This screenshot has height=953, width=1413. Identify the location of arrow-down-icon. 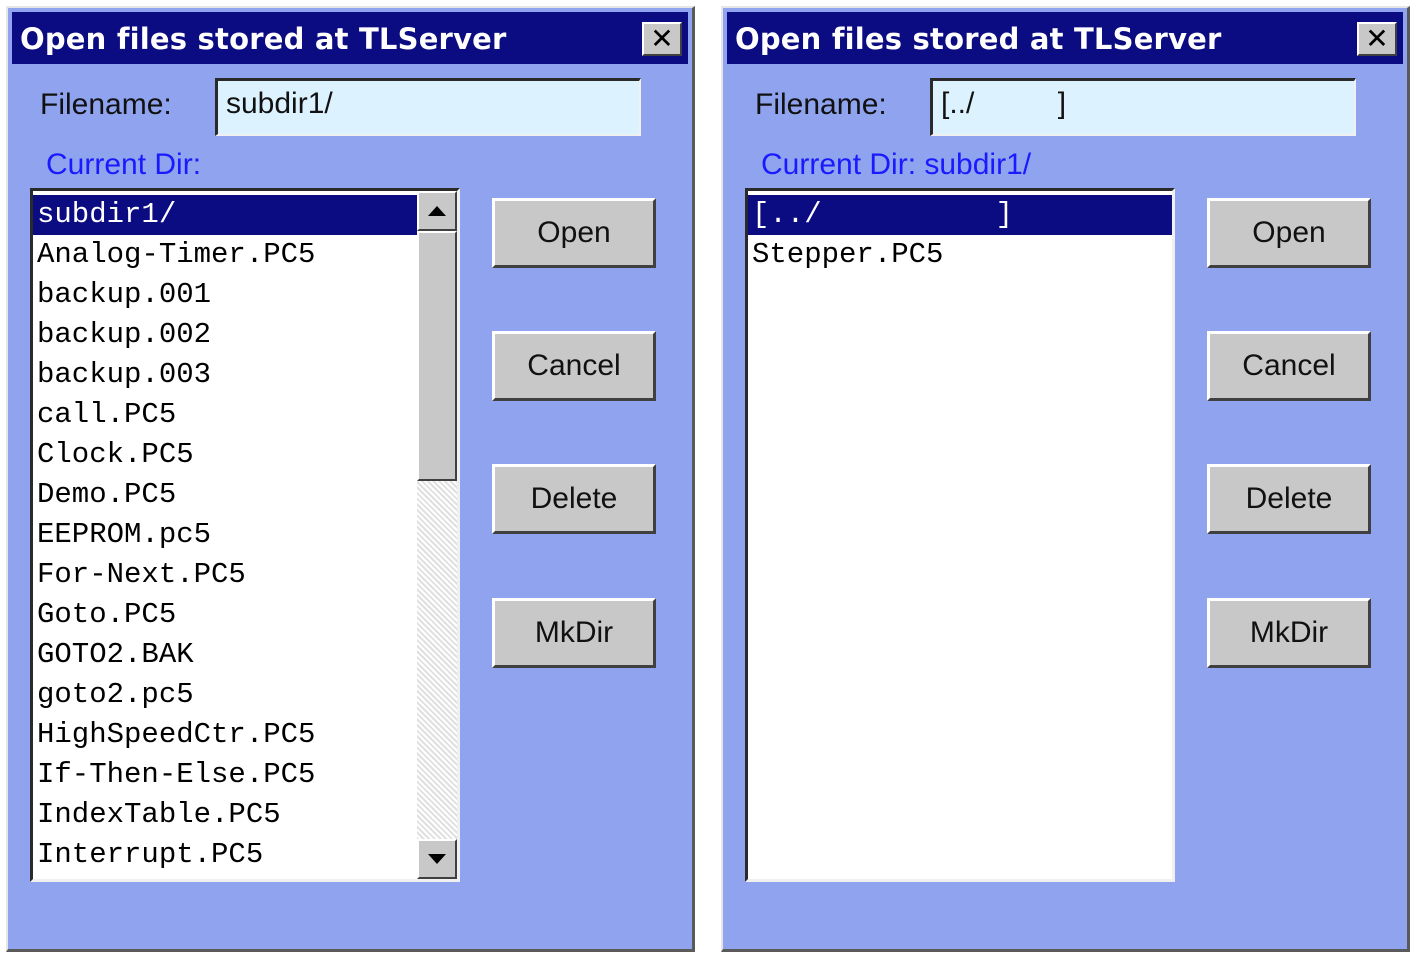
(437, 859).